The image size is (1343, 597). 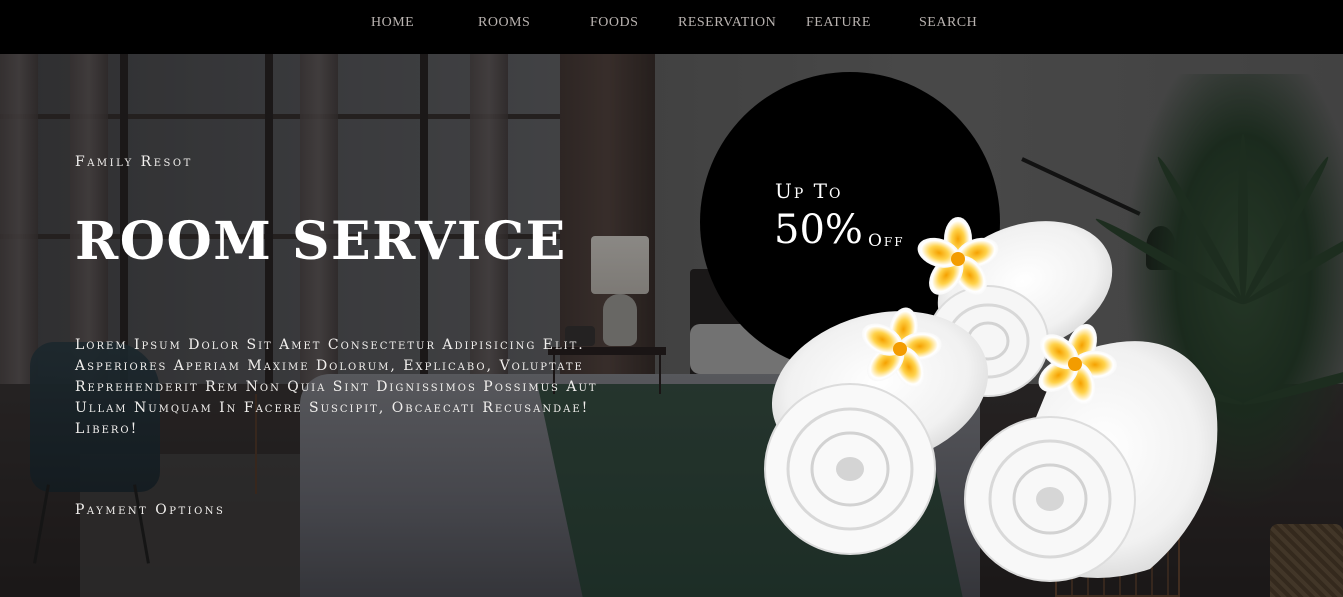 What do you see at coordinates (150, 510) in the screenshot?
I see `payment-options-link: Payment Options` at bounding box center [150, 510].